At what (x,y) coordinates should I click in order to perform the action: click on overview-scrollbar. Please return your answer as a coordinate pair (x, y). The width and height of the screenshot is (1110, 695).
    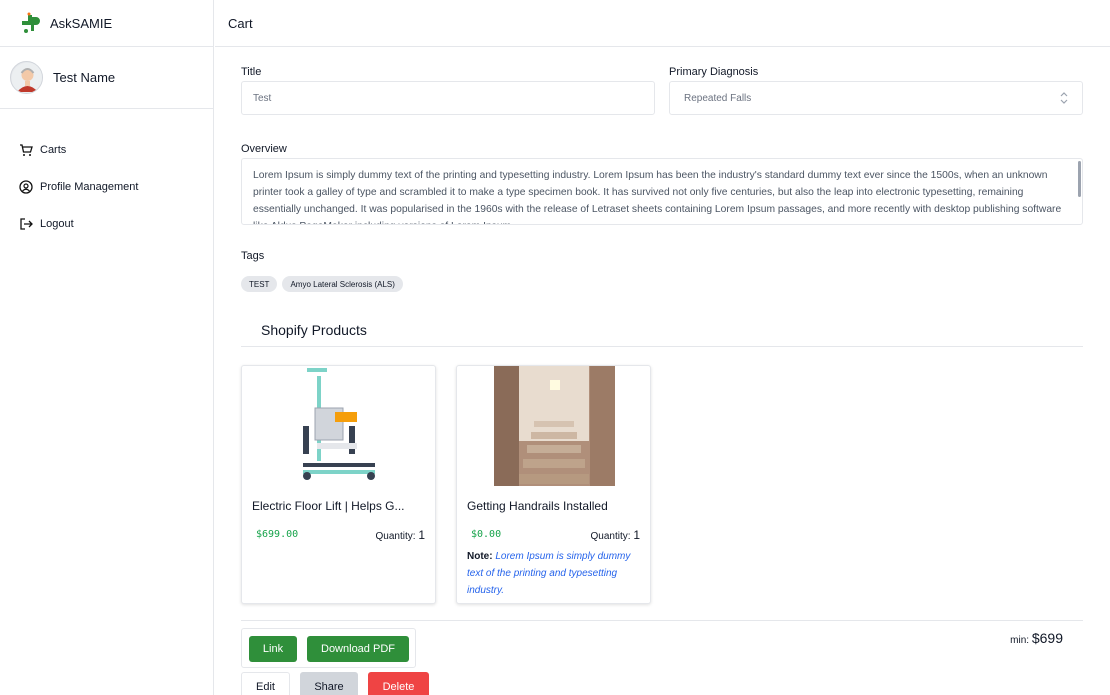
    Looking at the image, I should click on (1079, 179).